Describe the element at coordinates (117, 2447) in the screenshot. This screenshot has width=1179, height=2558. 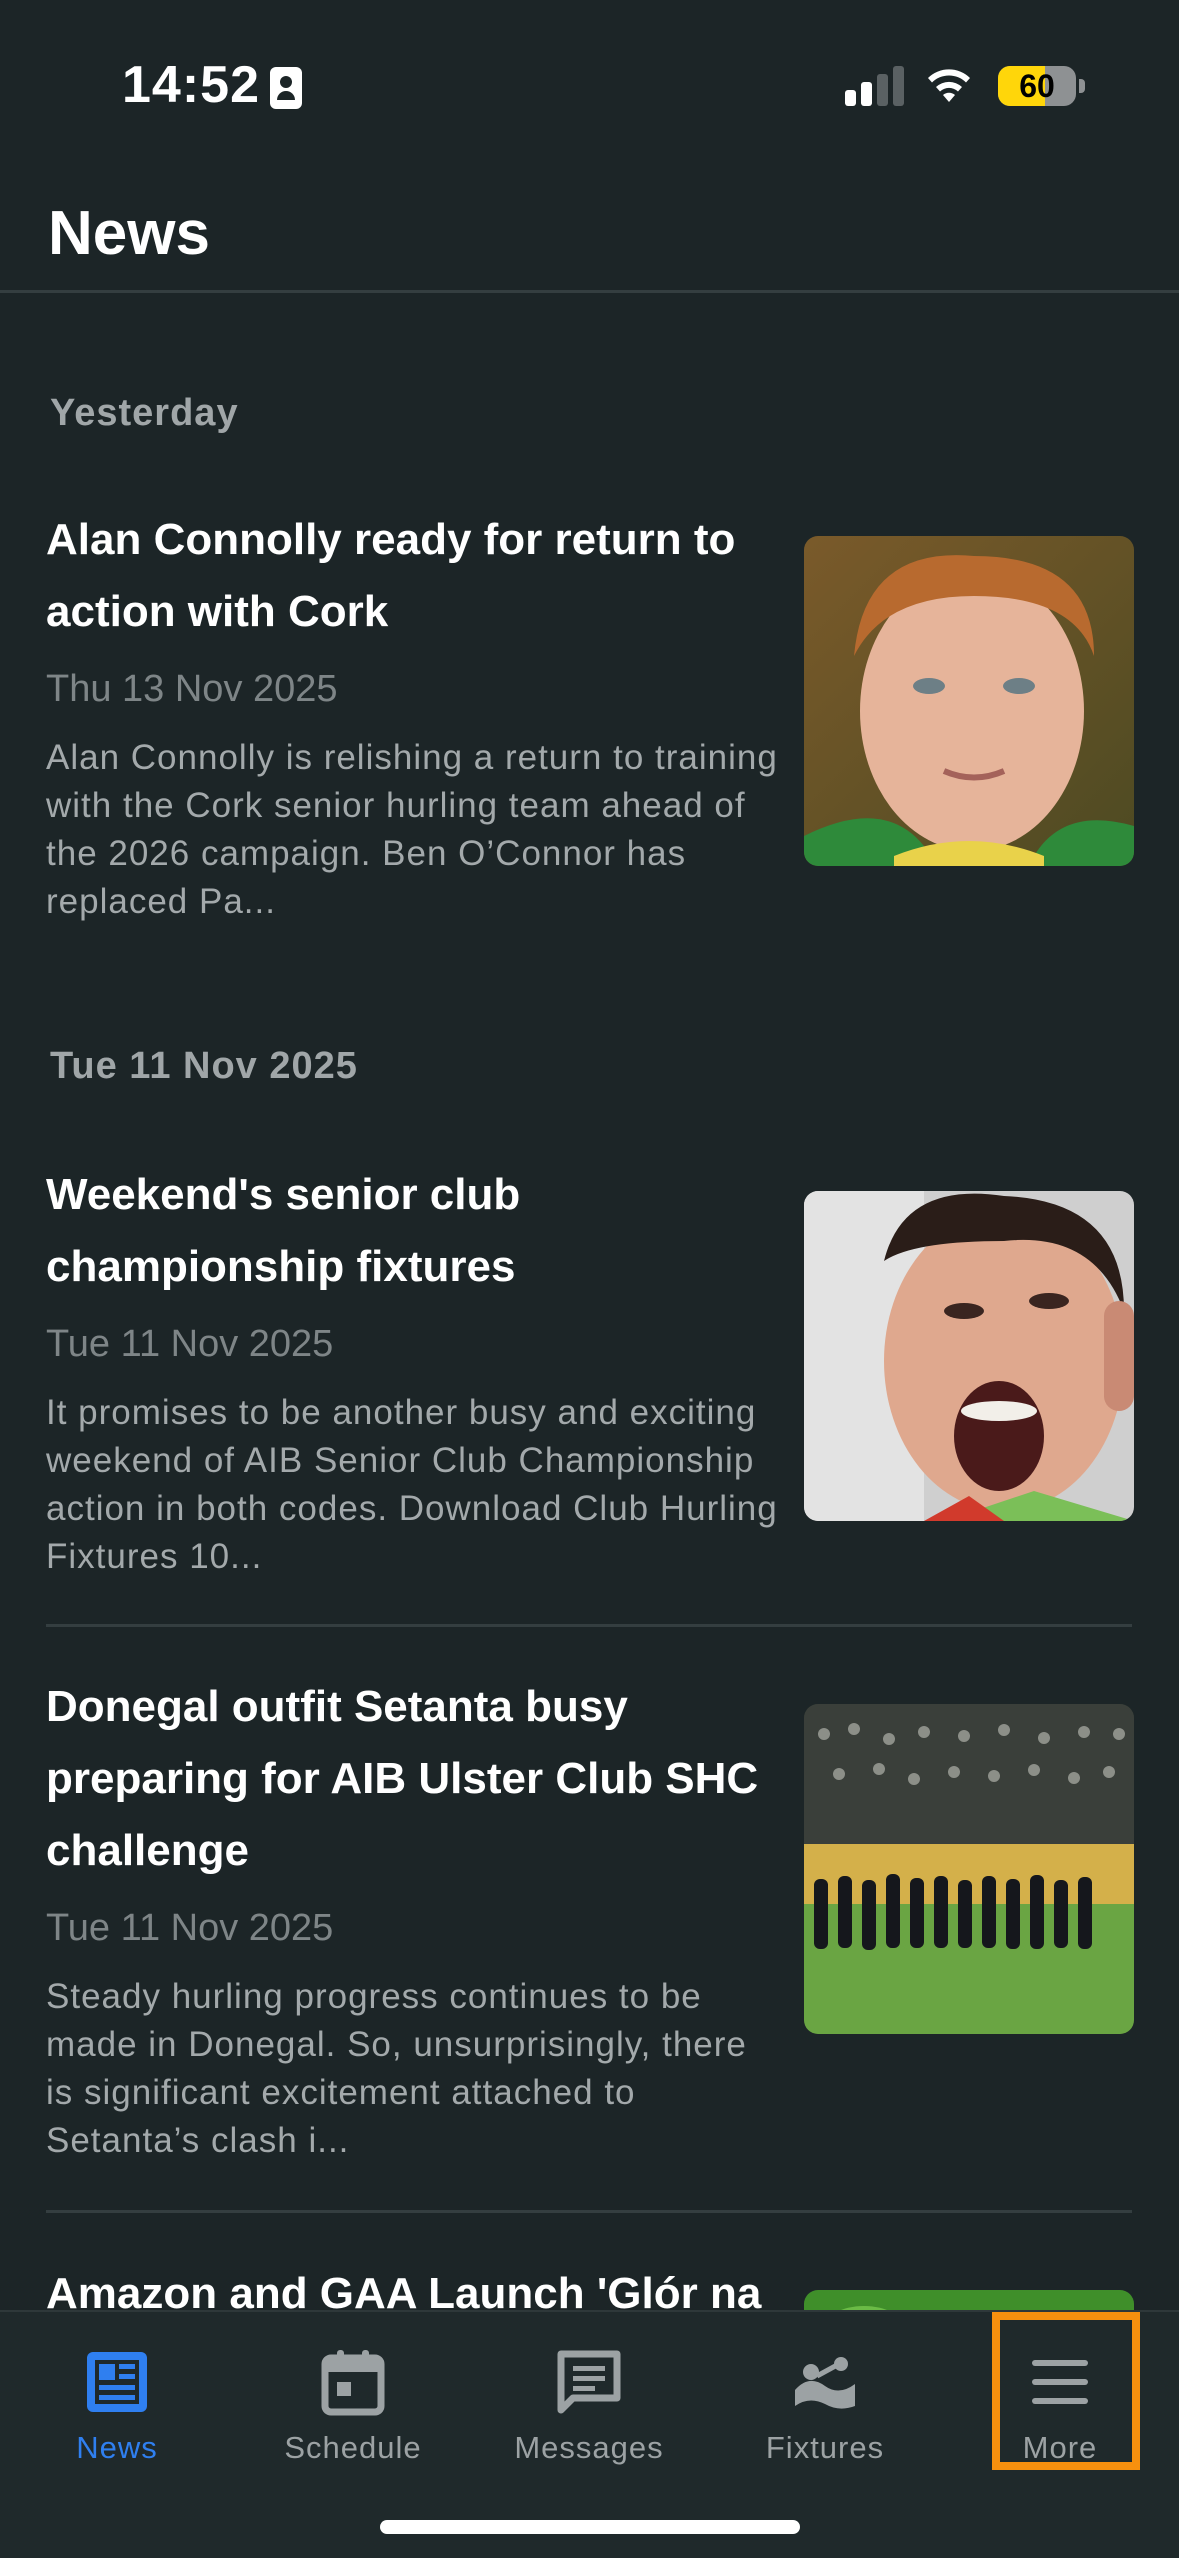
I see `tab-label: News` at that location.